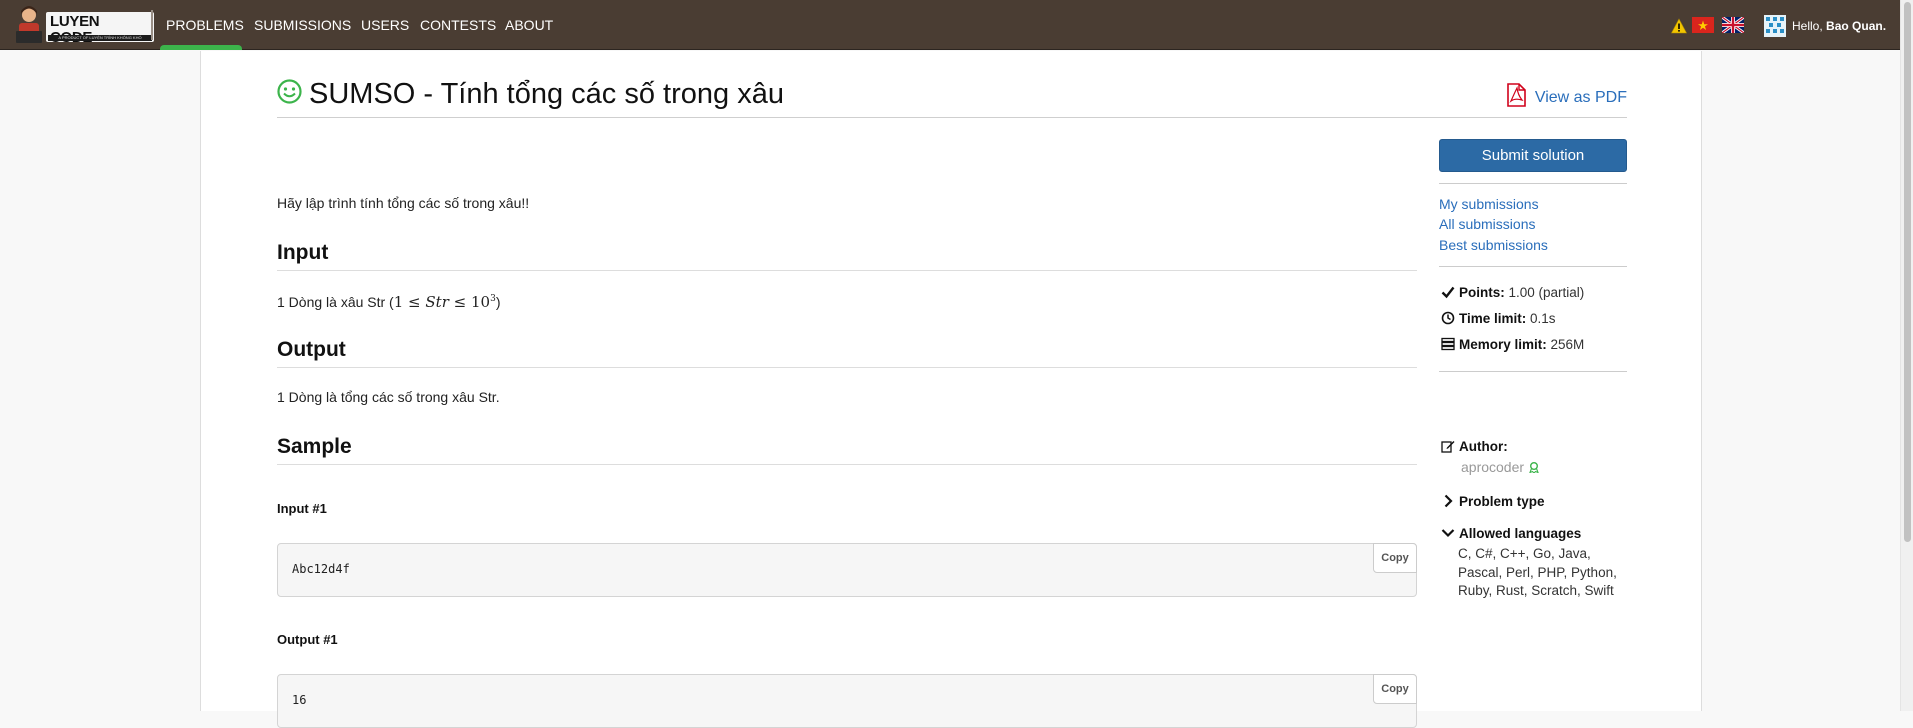  Describe the element at coordinates (546, 94) in the screenshot. I see `problem-title: SUMSO - Tính tổng các số trong xâu` at that location.